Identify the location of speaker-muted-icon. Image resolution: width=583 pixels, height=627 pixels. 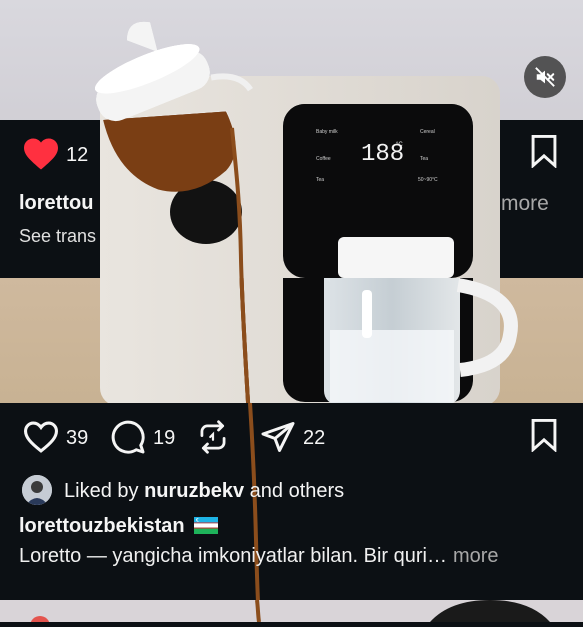
(545, 77).